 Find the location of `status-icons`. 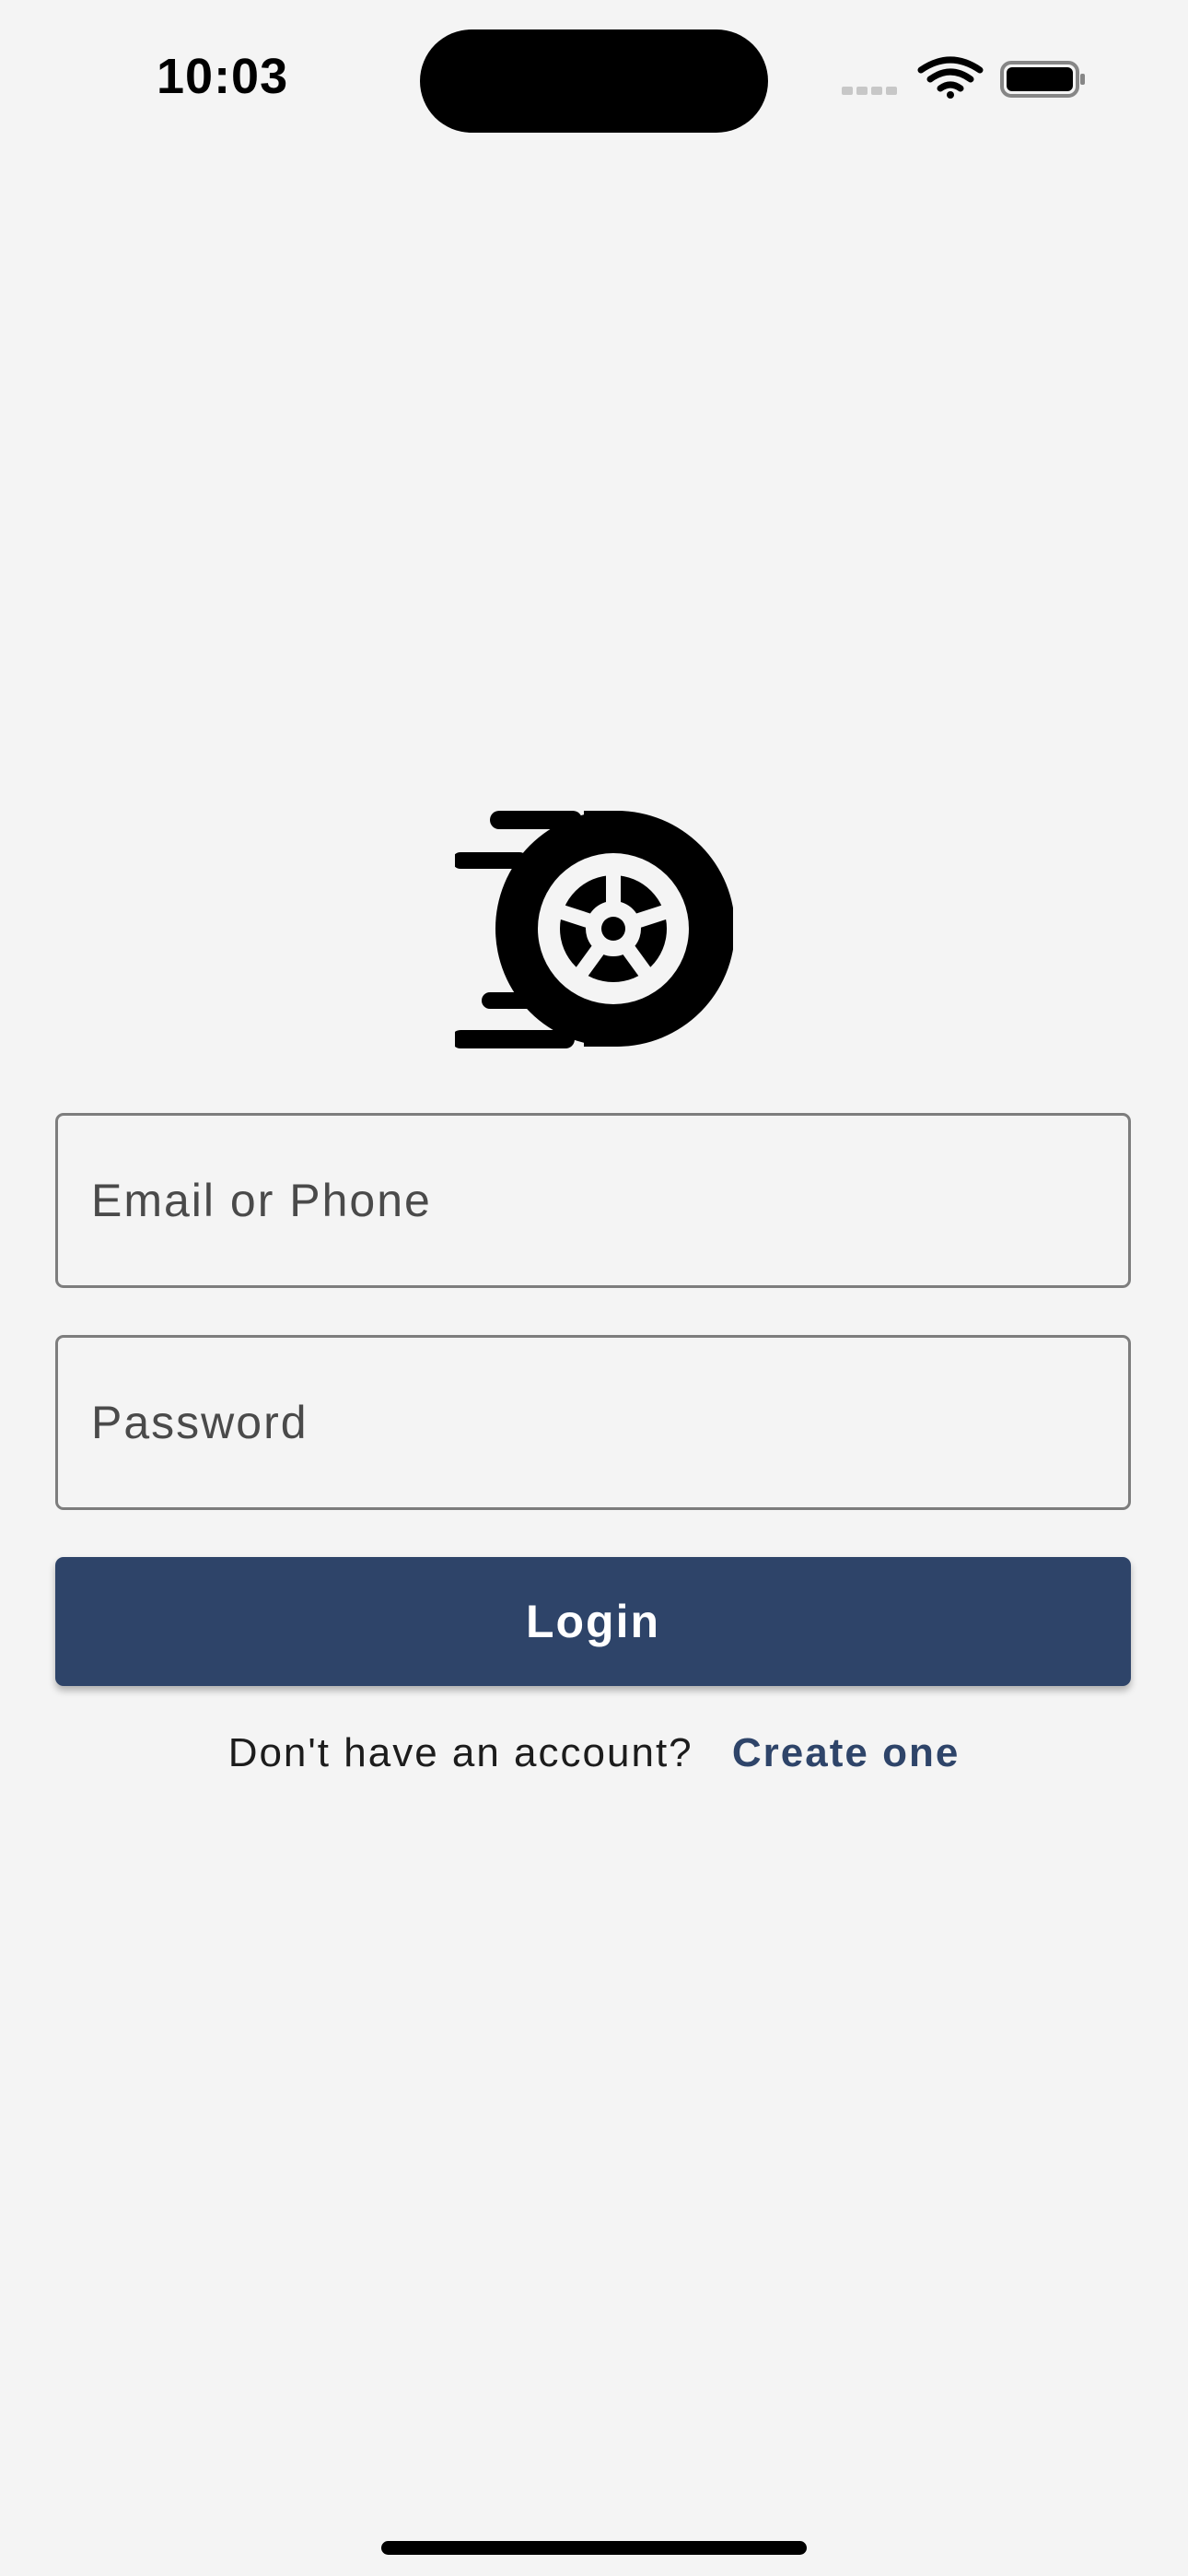

status-icons is located at coordinates (964, 77).